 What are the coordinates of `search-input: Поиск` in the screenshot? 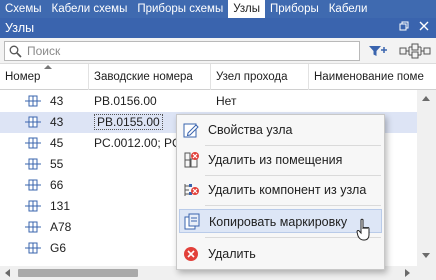 It's located at (182, 51).